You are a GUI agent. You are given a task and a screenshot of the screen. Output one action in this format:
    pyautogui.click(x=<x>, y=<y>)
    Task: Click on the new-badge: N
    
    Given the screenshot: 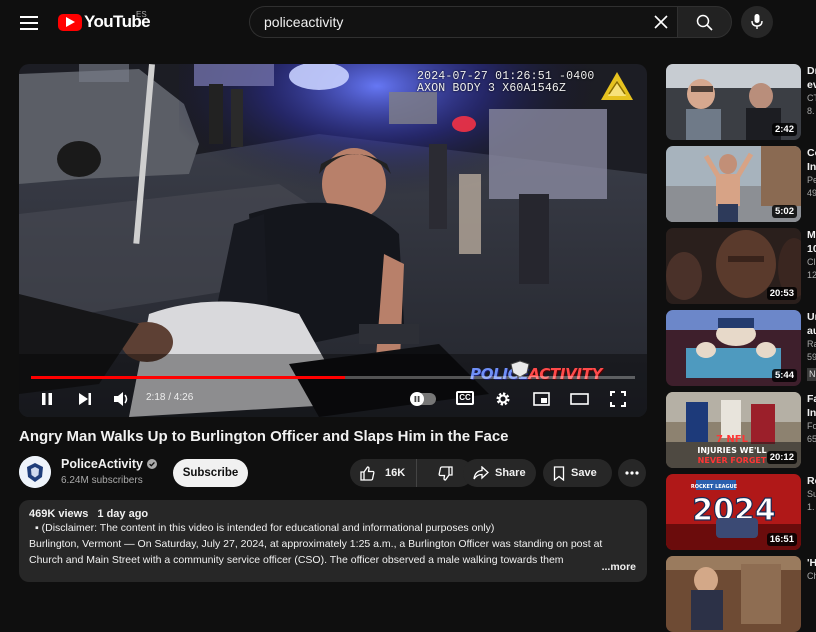 What is the action you would take?
    pyautogui.click(x=811, y=374)
    